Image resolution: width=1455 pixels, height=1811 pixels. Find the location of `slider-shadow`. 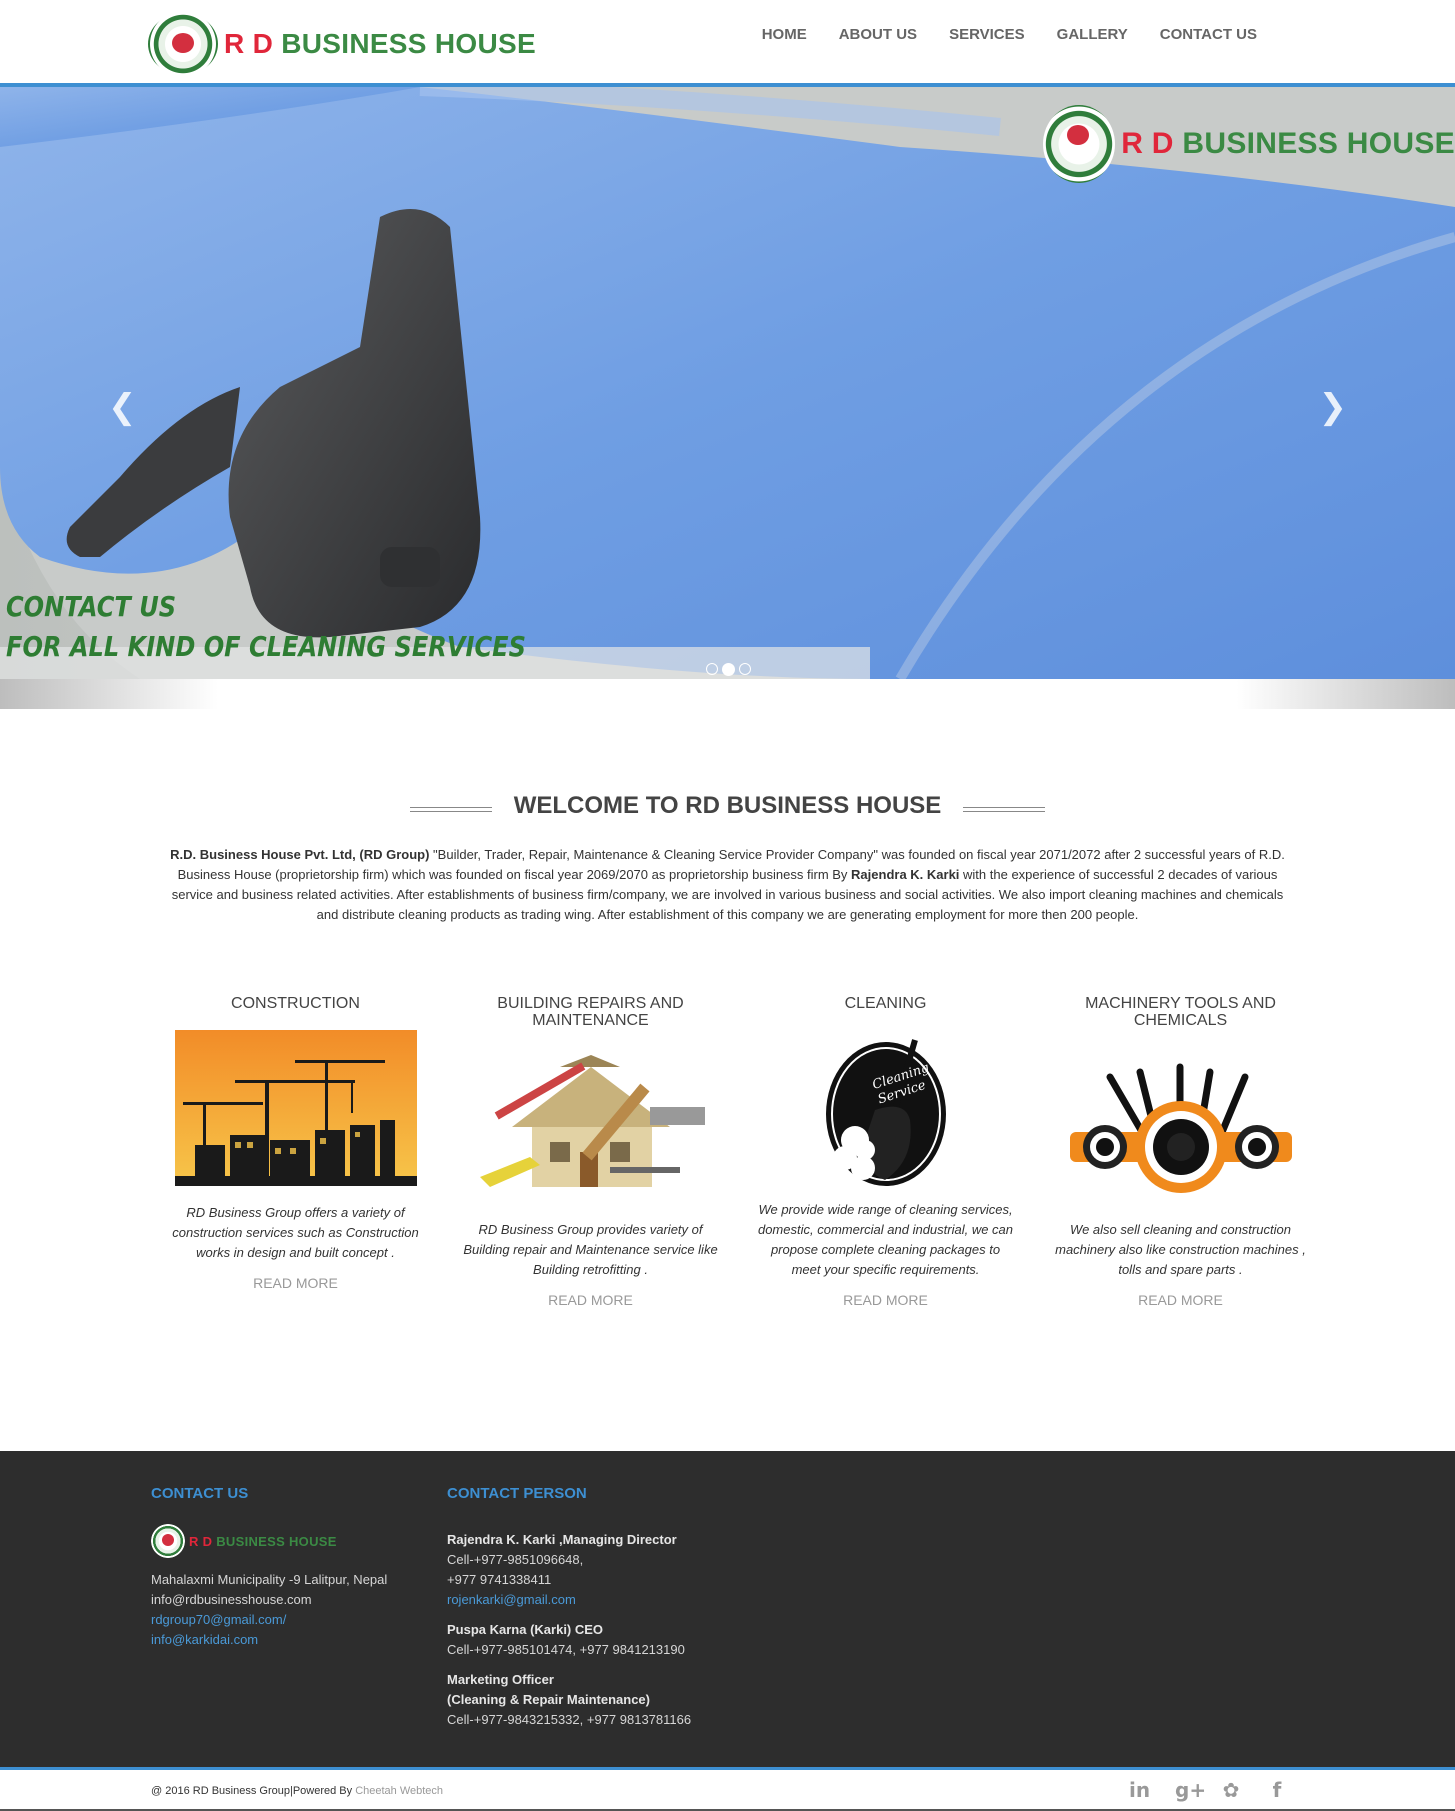

slider-shadow is located at coordinates (727, 694).